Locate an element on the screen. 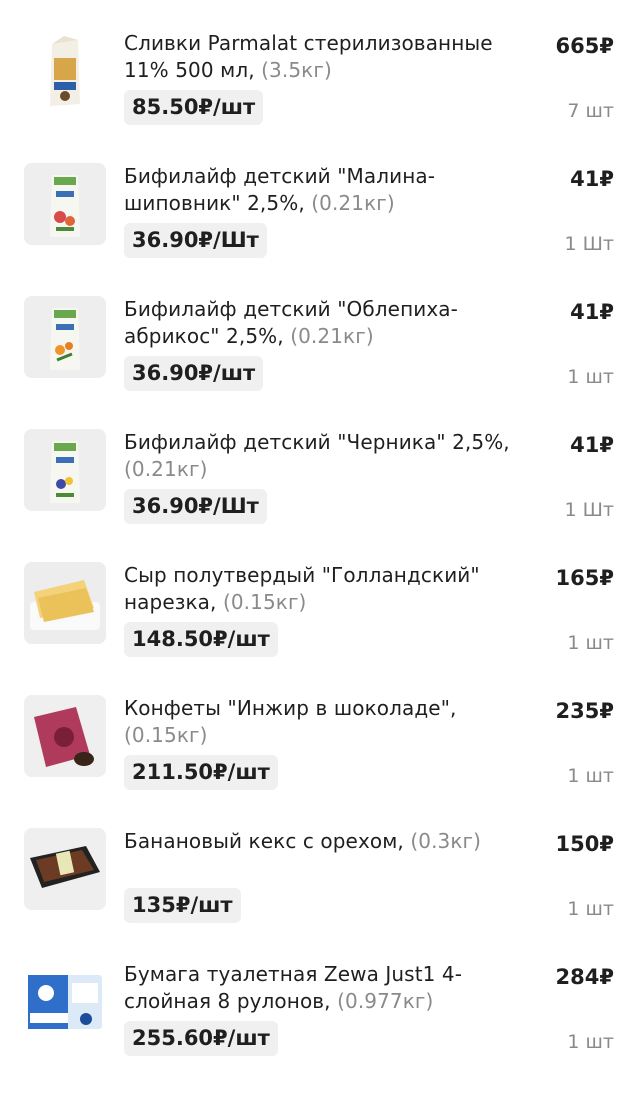 This screenshot has height=1096, width=640. unit-price-badge: 135₽/шт is located at coordinates (182, 905).